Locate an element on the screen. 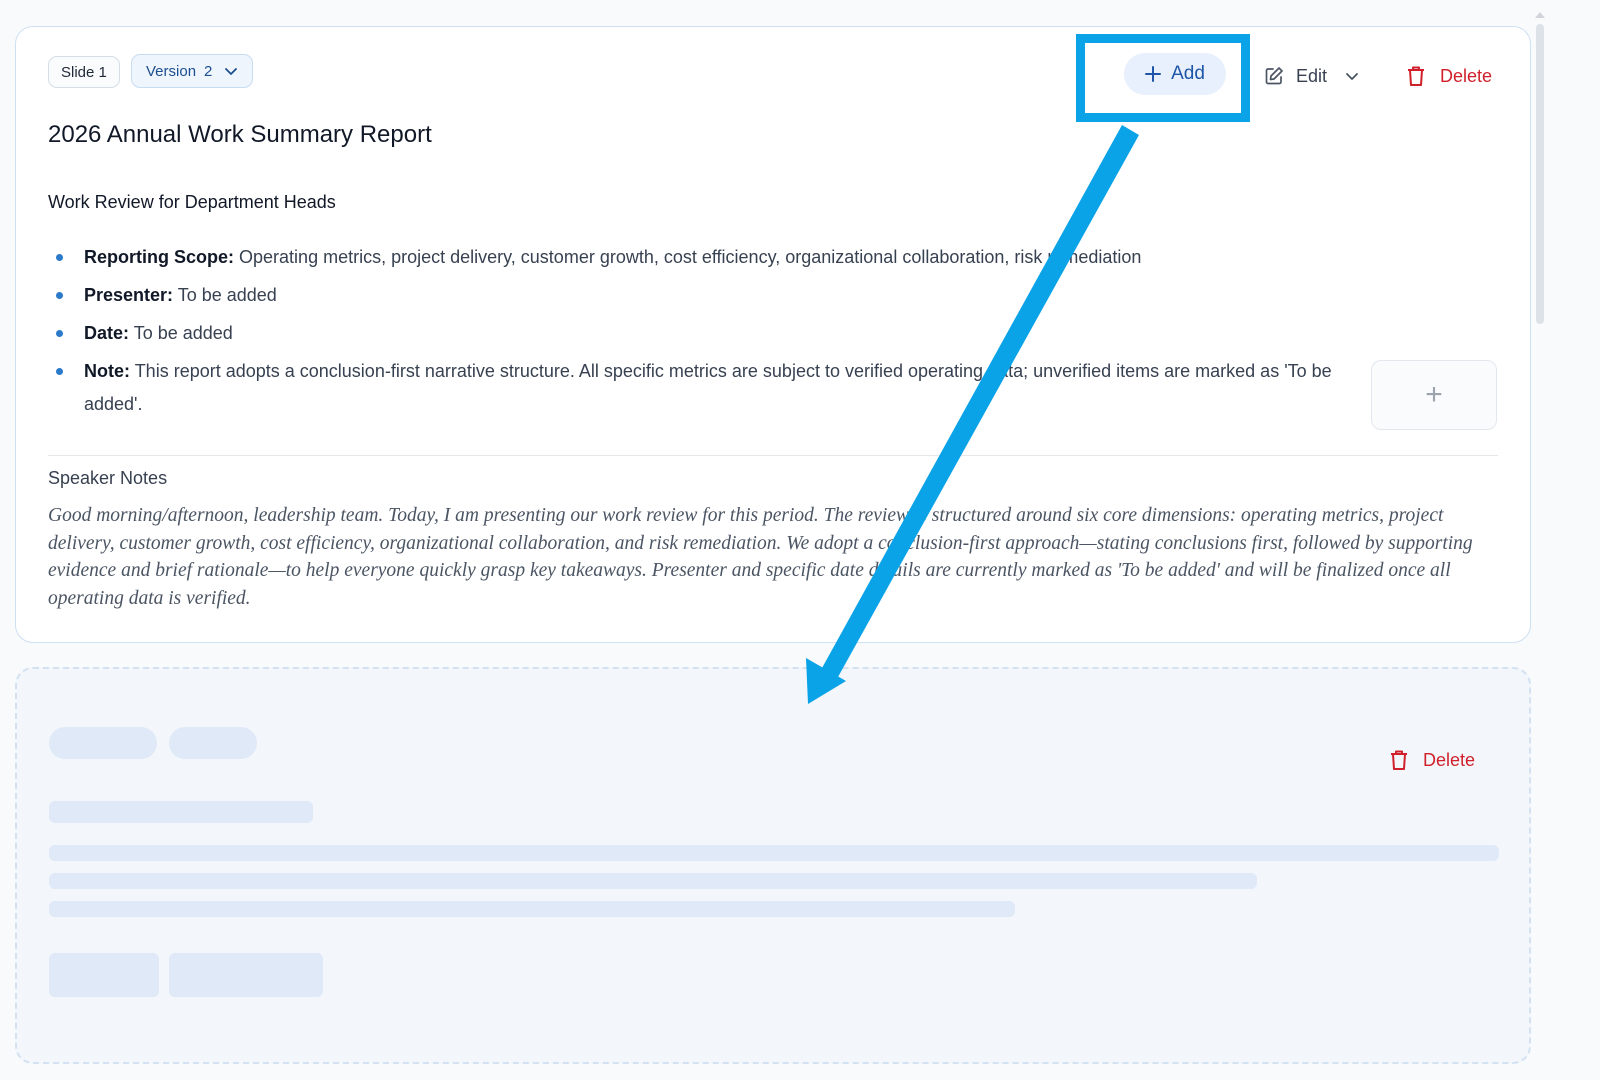 The height and width of the screenshot is (1080, 1600). version-dropdown: Version 2 is located at coordinates (192, 71).